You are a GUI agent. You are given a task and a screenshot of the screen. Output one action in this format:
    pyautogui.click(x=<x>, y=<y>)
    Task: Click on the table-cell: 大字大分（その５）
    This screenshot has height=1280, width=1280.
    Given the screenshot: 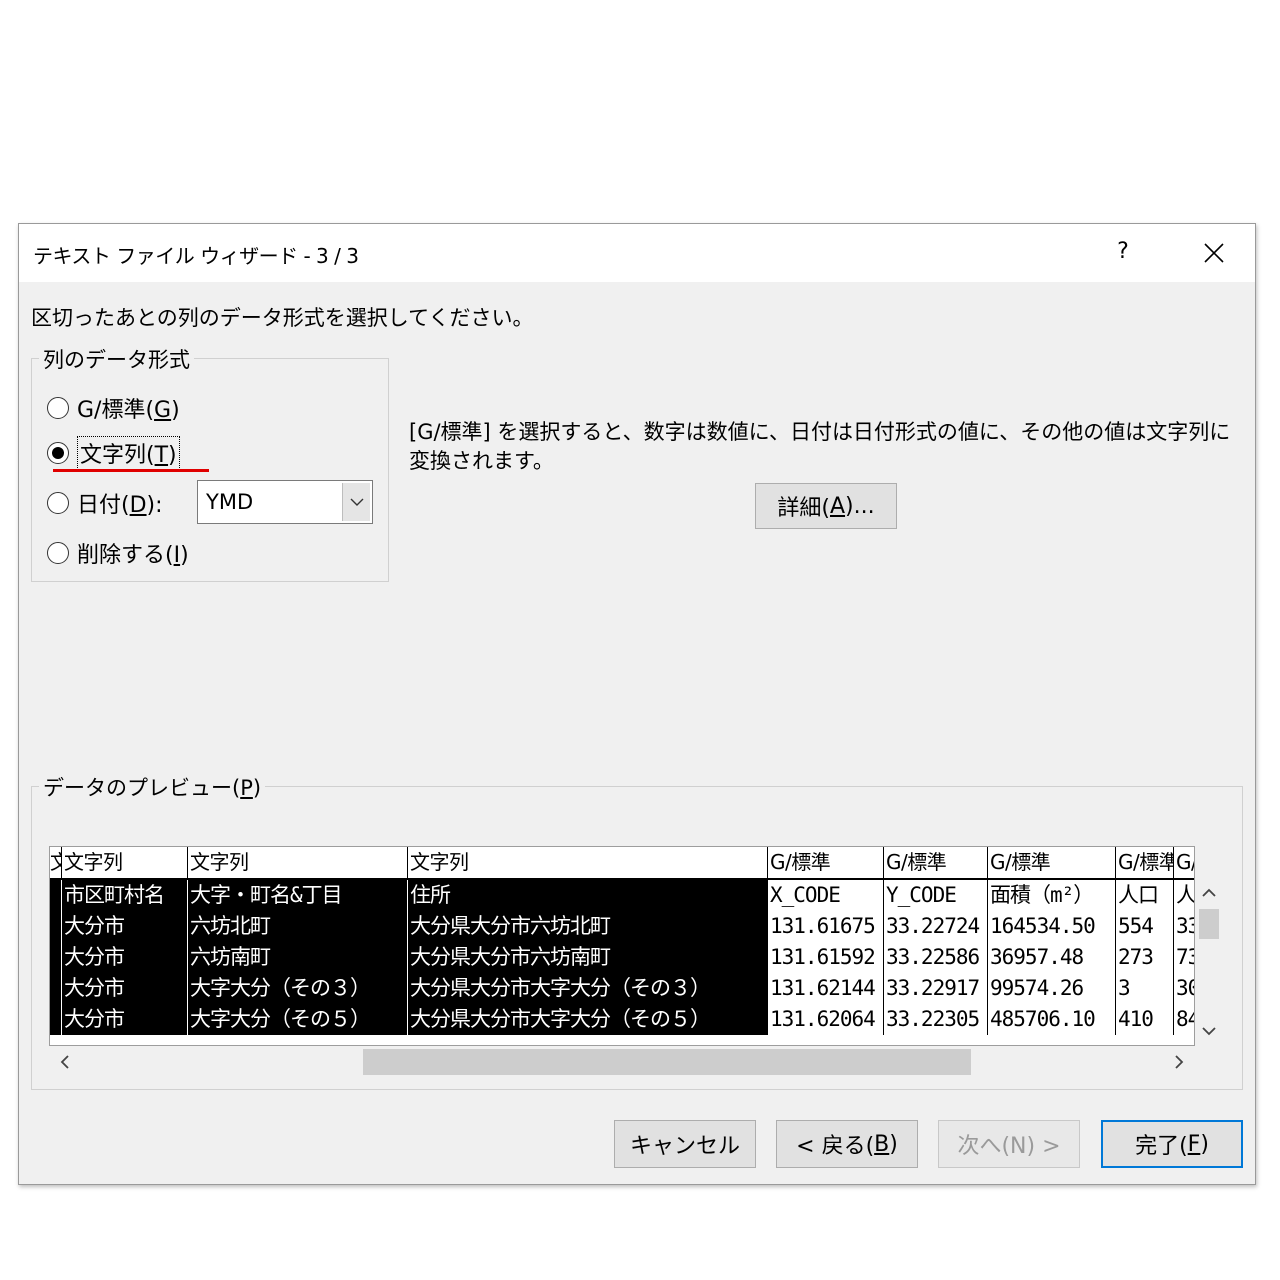 What is the action you would take?
    pyautogui.click(x=298, y=1019)
    